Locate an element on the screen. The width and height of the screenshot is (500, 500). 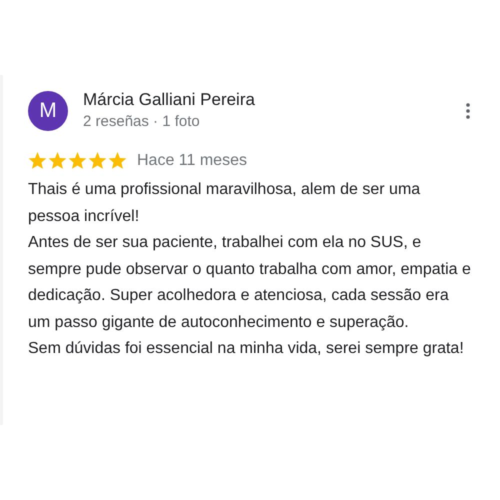
review-text: Thais é uma profissional maravilhosa, alem de ser uma pessoa incrível! is located at coordinates (225, 203).